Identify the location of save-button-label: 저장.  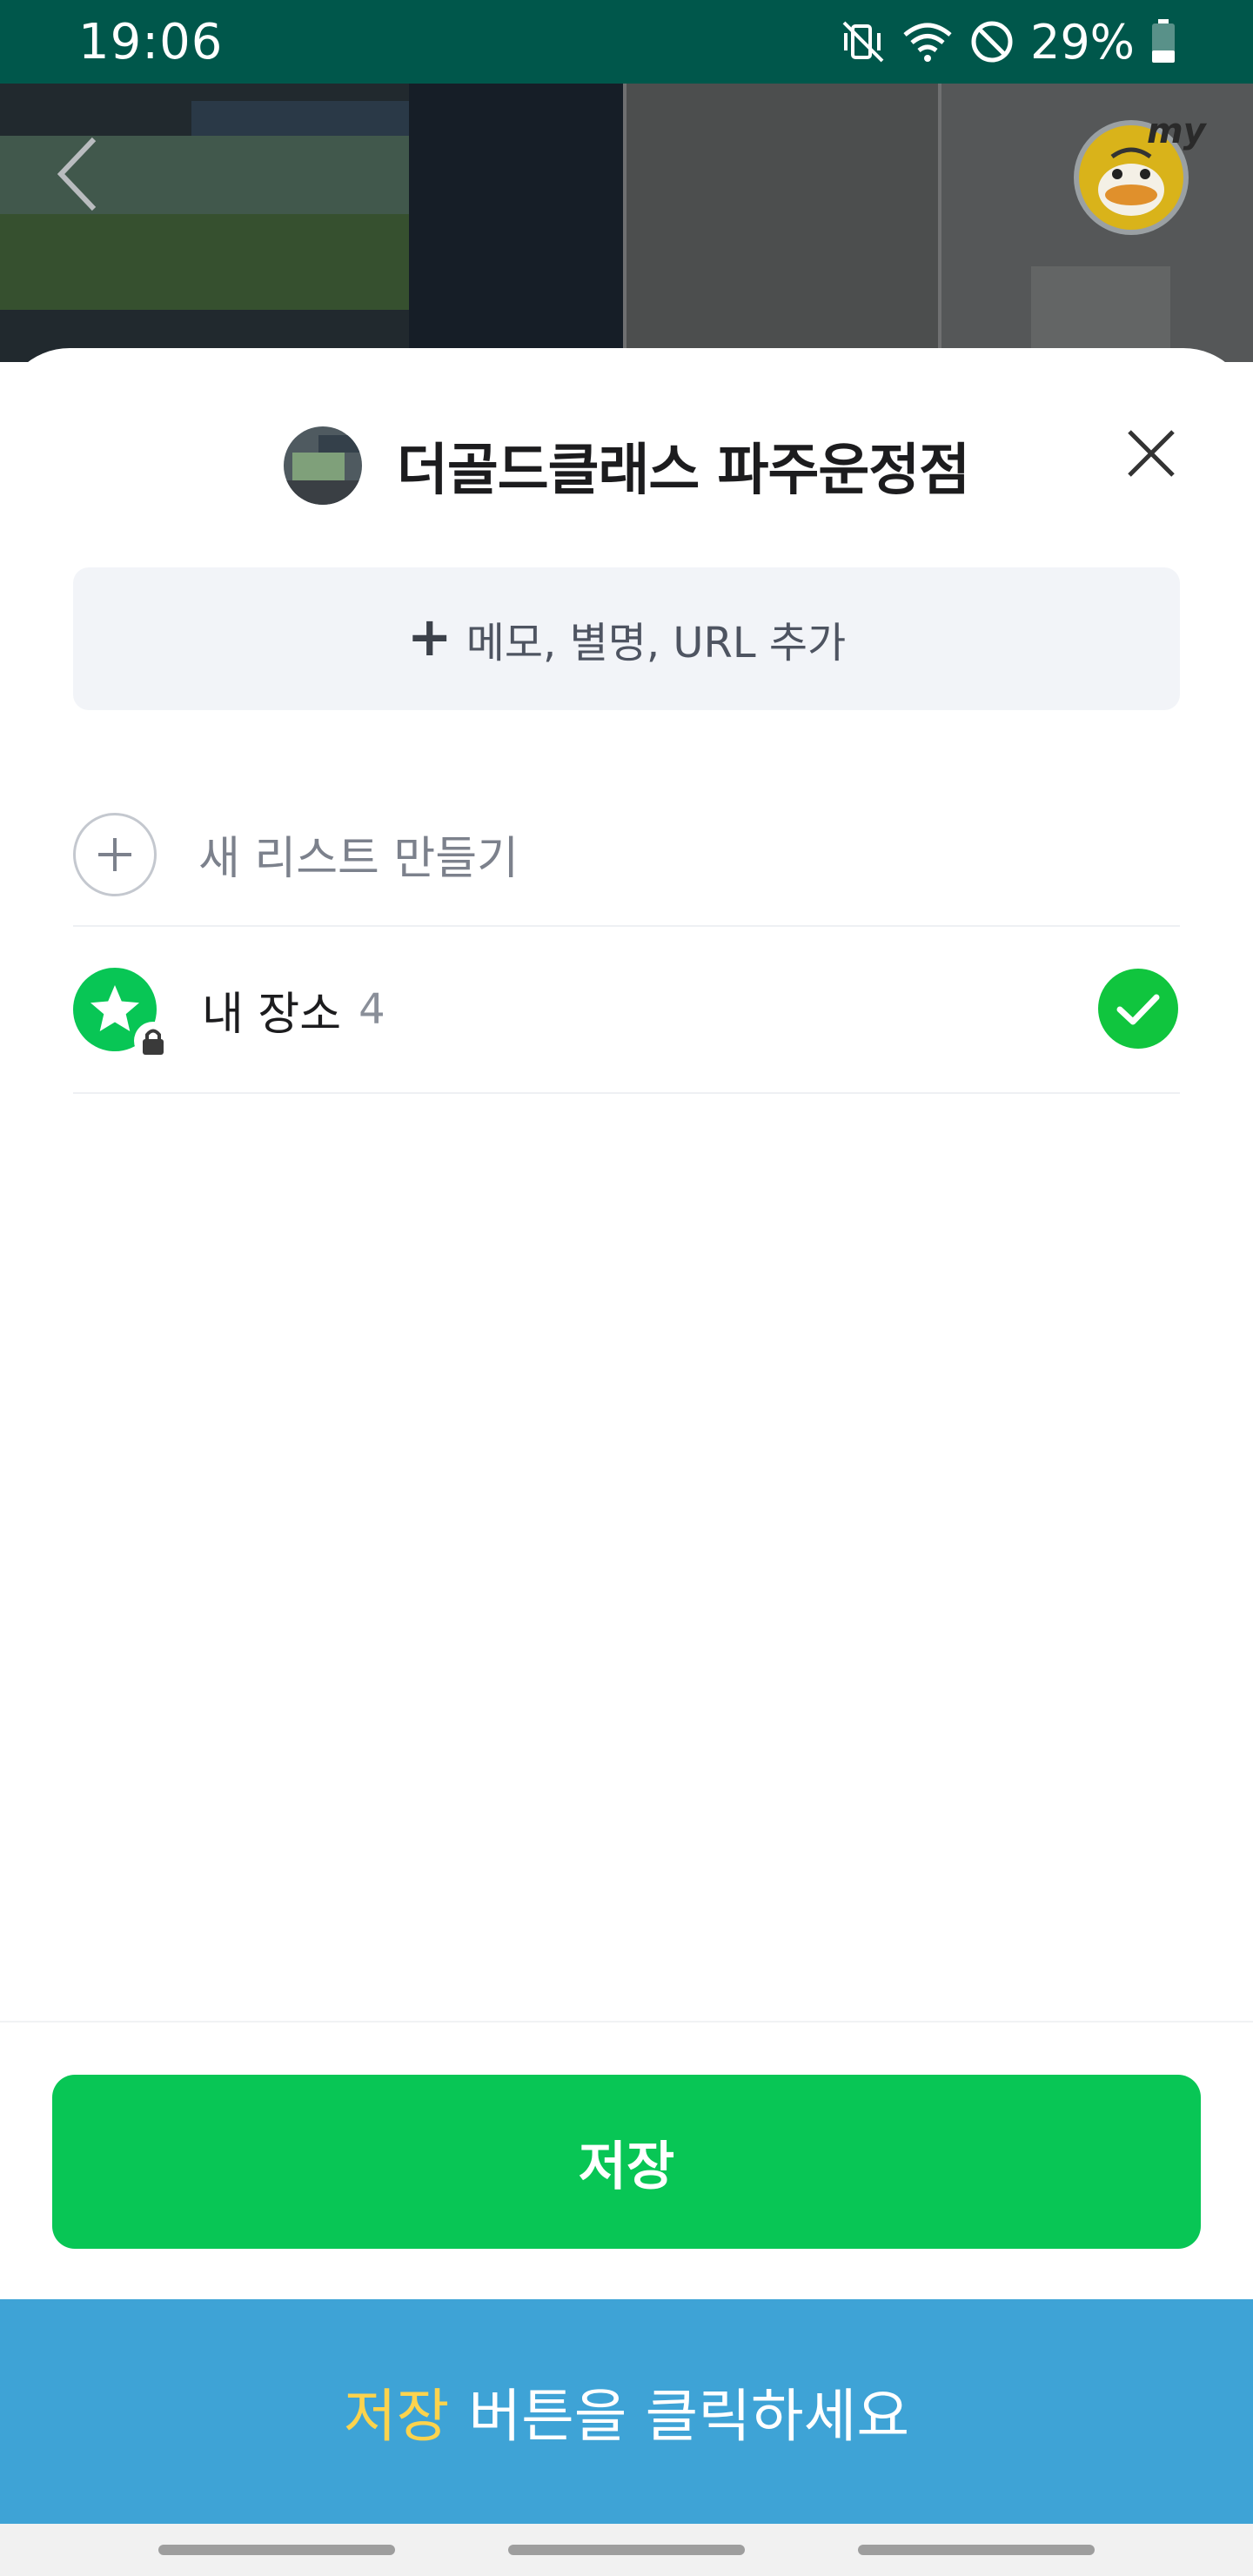
(626, 2166).